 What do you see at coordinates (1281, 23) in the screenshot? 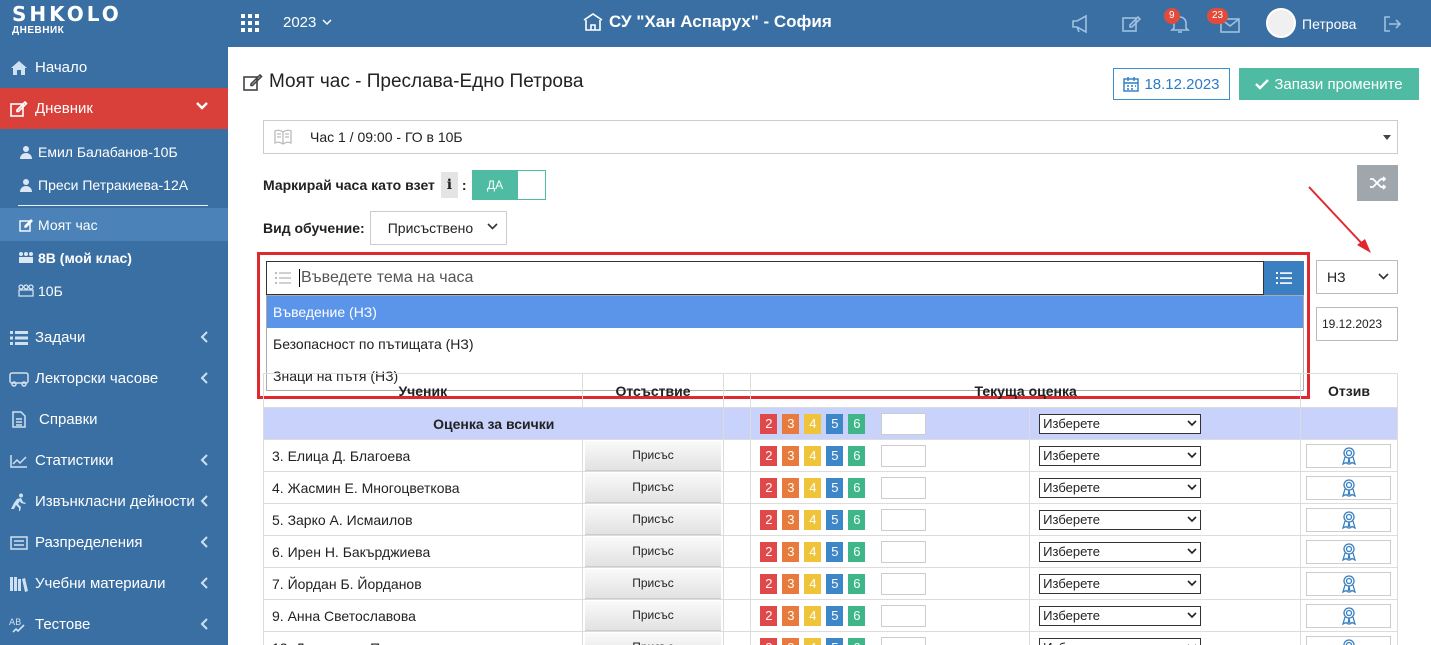
I see `avatar` at bounding box center [1281, 23].